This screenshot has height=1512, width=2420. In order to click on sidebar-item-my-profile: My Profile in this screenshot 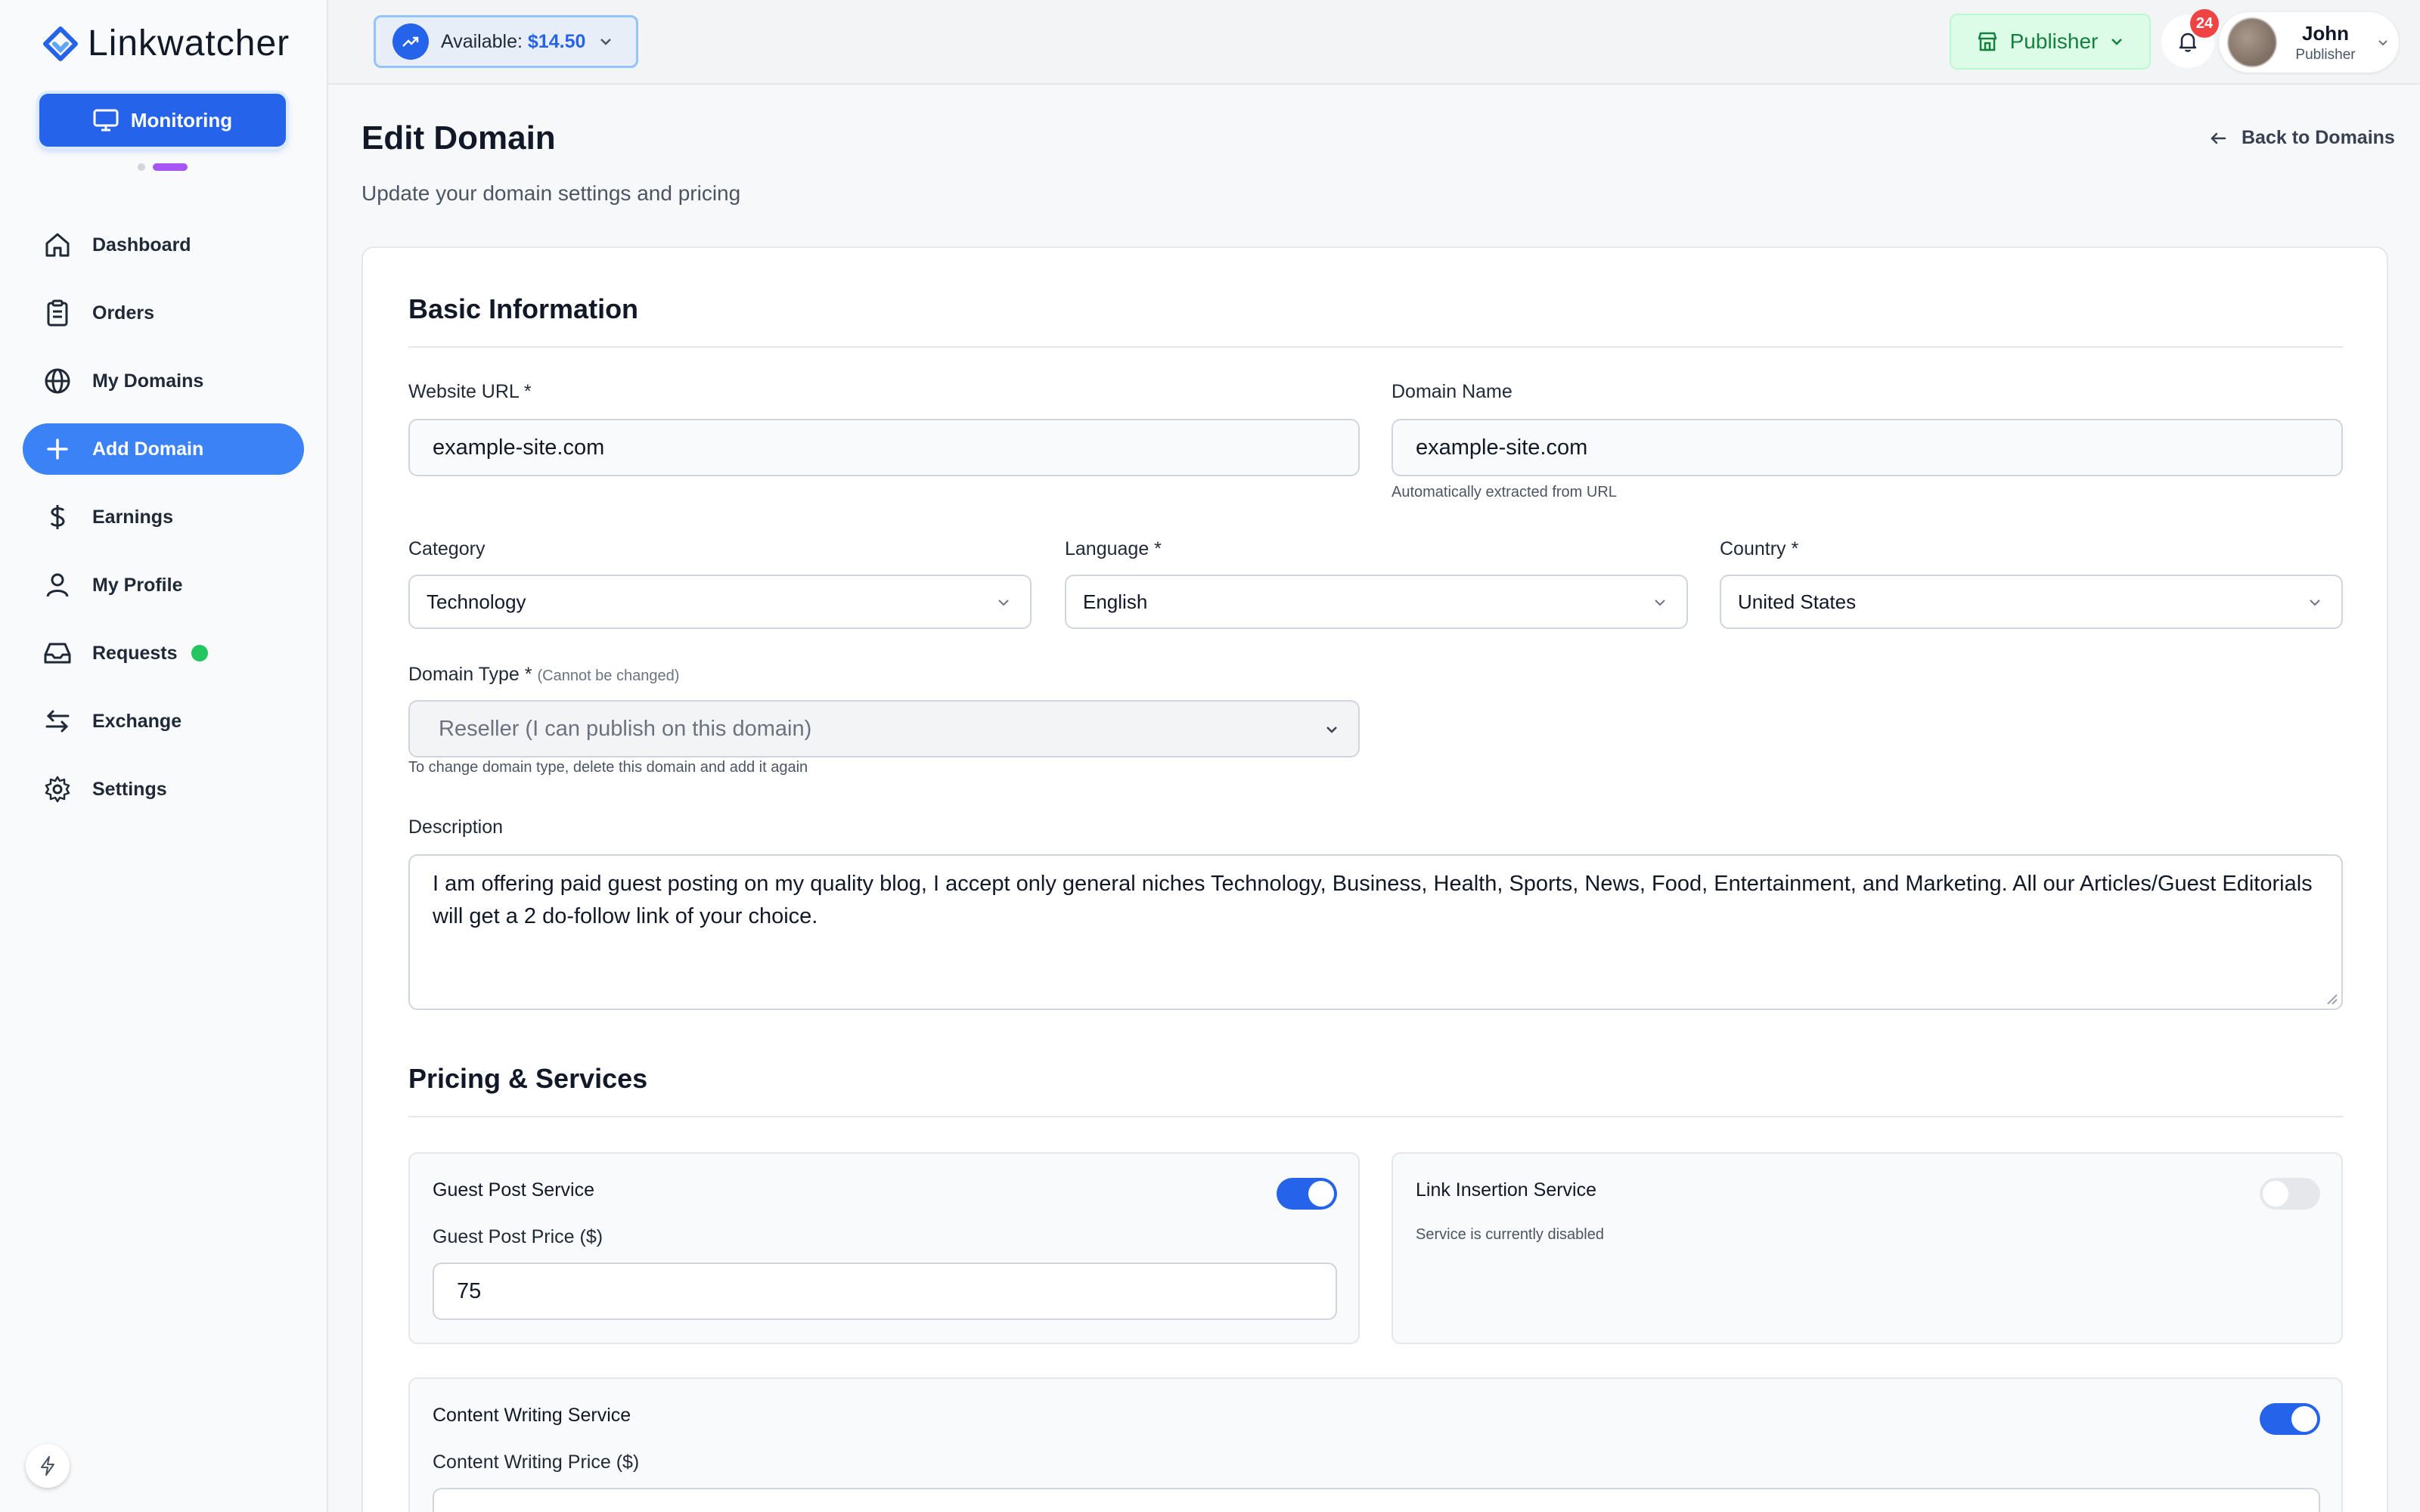, I will do `click(163, 585)`.